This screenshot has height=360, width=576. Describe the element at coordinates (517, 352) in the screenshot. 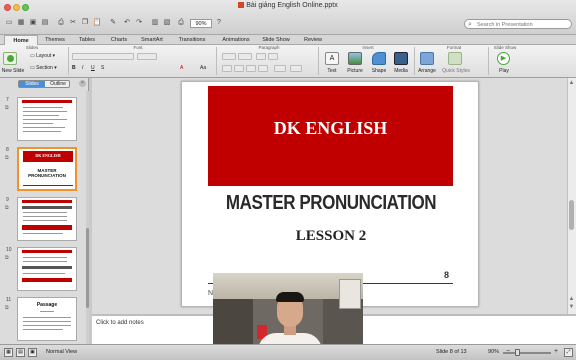

I see `zoom-slider-knob` at that location.